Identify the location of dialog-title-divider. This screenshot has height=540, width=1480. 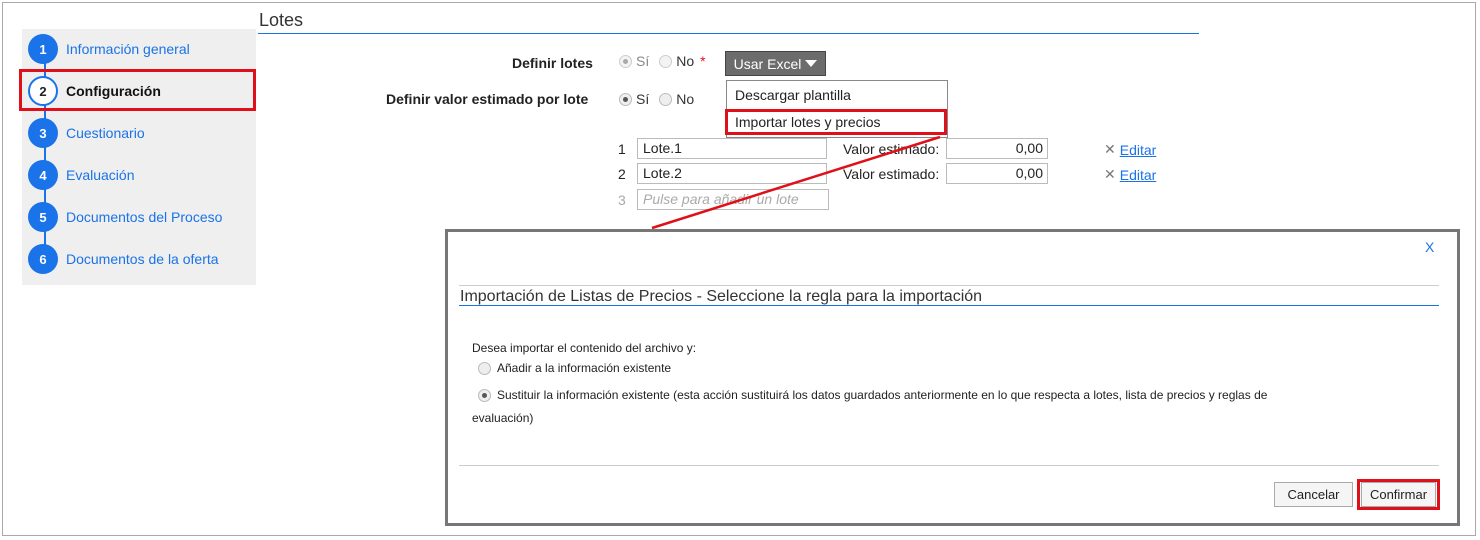
(949, 305).